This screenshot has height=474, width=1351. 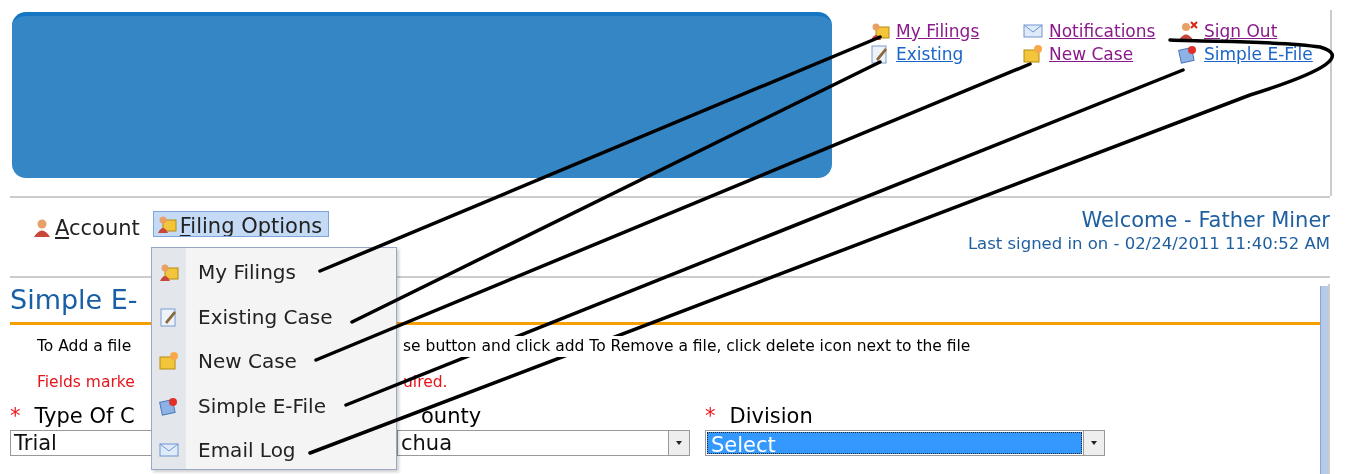 I want to click on person-icon, so click(x=42, y=228).